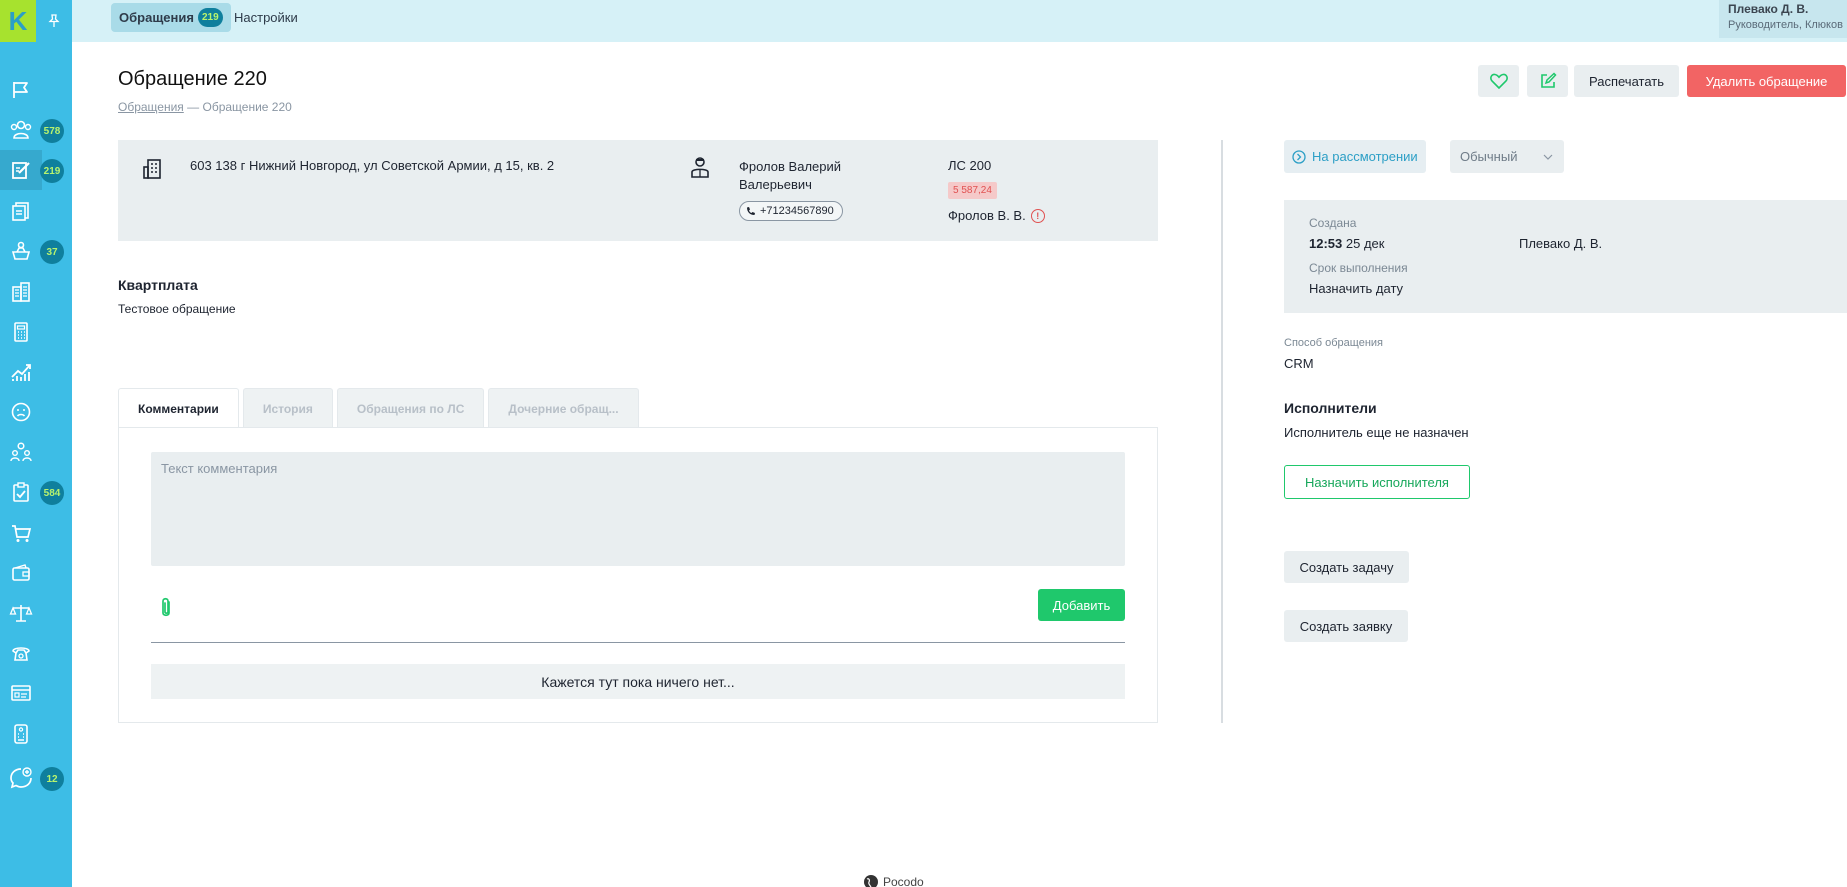  I want to click on tab-appeals-count: 219, so click(210, 17).